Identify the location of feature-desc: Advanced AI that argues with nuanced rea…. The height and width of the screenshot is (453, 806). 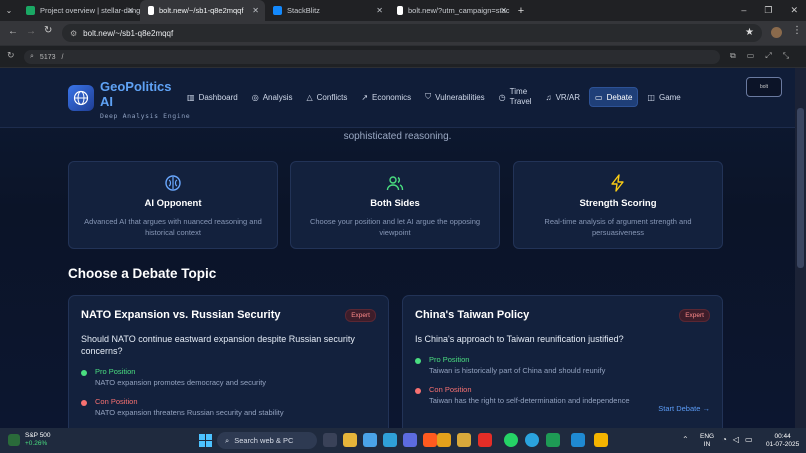
(173, 227).